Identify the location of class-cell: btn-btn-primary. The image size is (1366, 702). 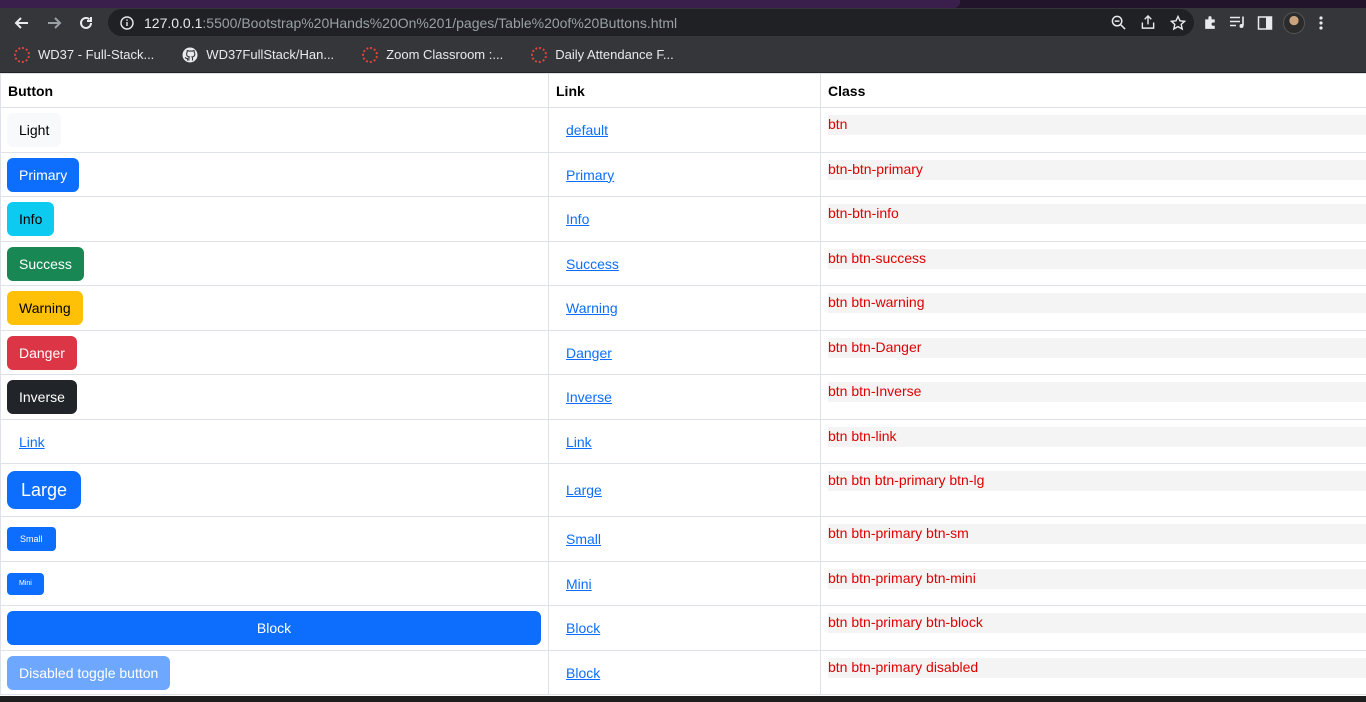
(1093, 174).